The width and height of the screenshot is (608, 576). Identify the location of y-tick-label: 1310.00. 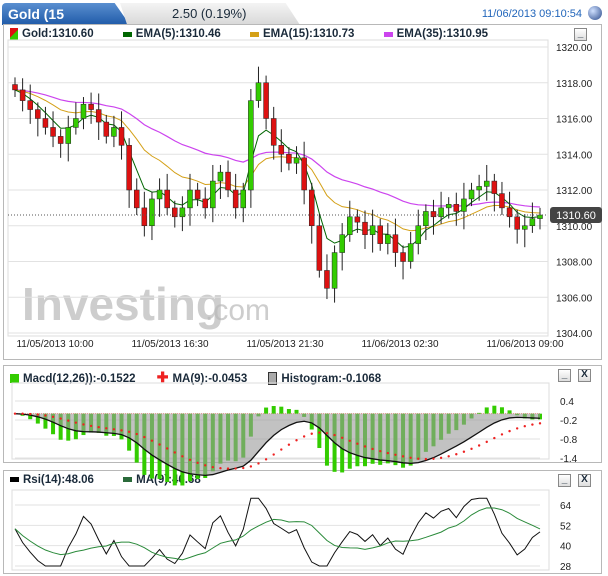
(574, 227).